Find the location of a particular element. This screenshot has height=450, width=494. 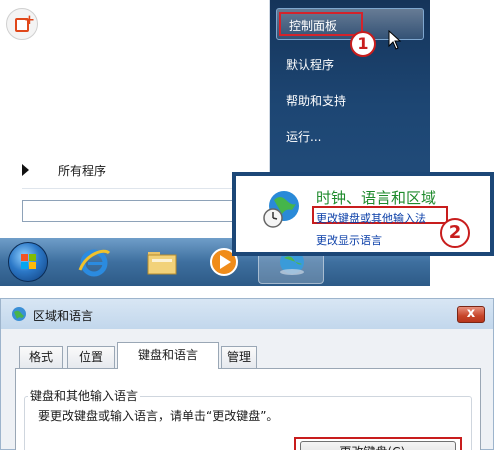

popup-title: 时钟、语言和区域 is located at coordinates (376, 198).